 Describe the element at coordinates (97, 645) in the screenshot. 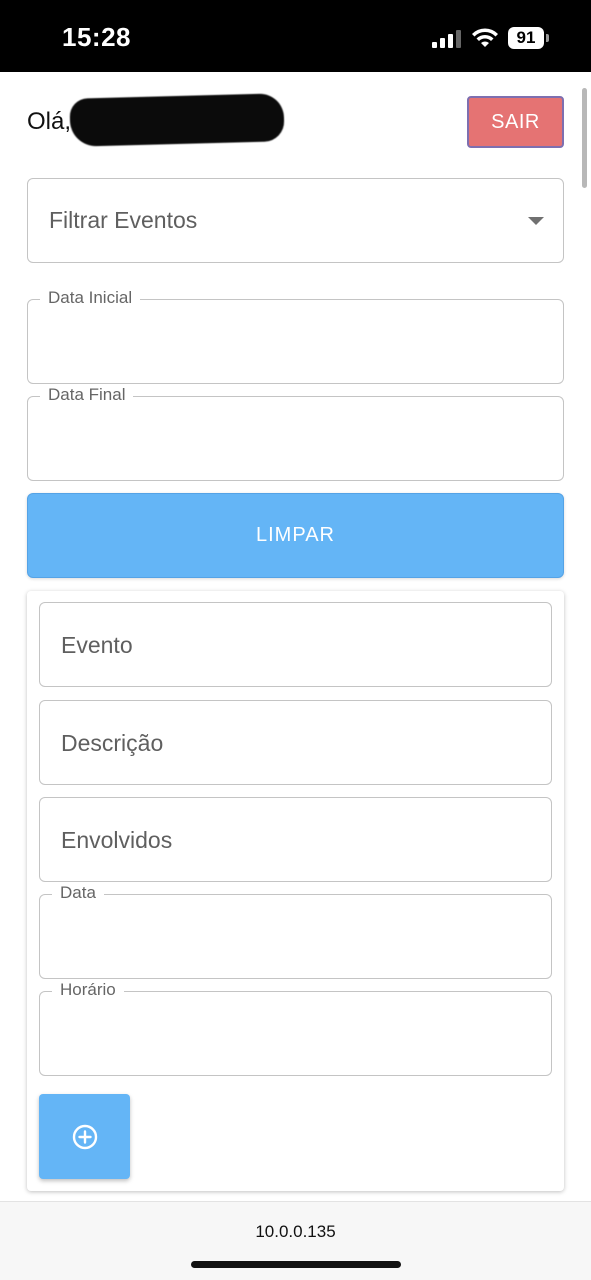

I see `event-placeholder: Evento` at that location.